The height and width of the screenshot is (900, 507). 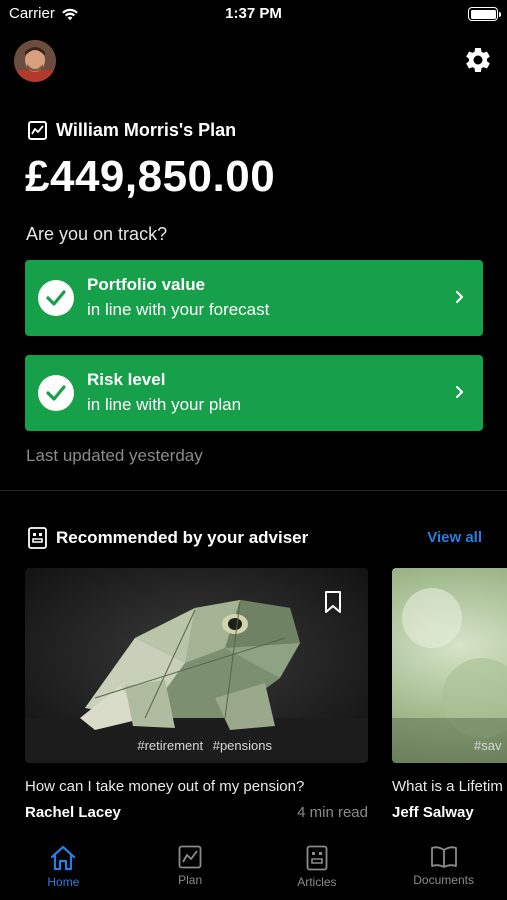 I want to click on tab-label: Home, so click(x=63, y=882).